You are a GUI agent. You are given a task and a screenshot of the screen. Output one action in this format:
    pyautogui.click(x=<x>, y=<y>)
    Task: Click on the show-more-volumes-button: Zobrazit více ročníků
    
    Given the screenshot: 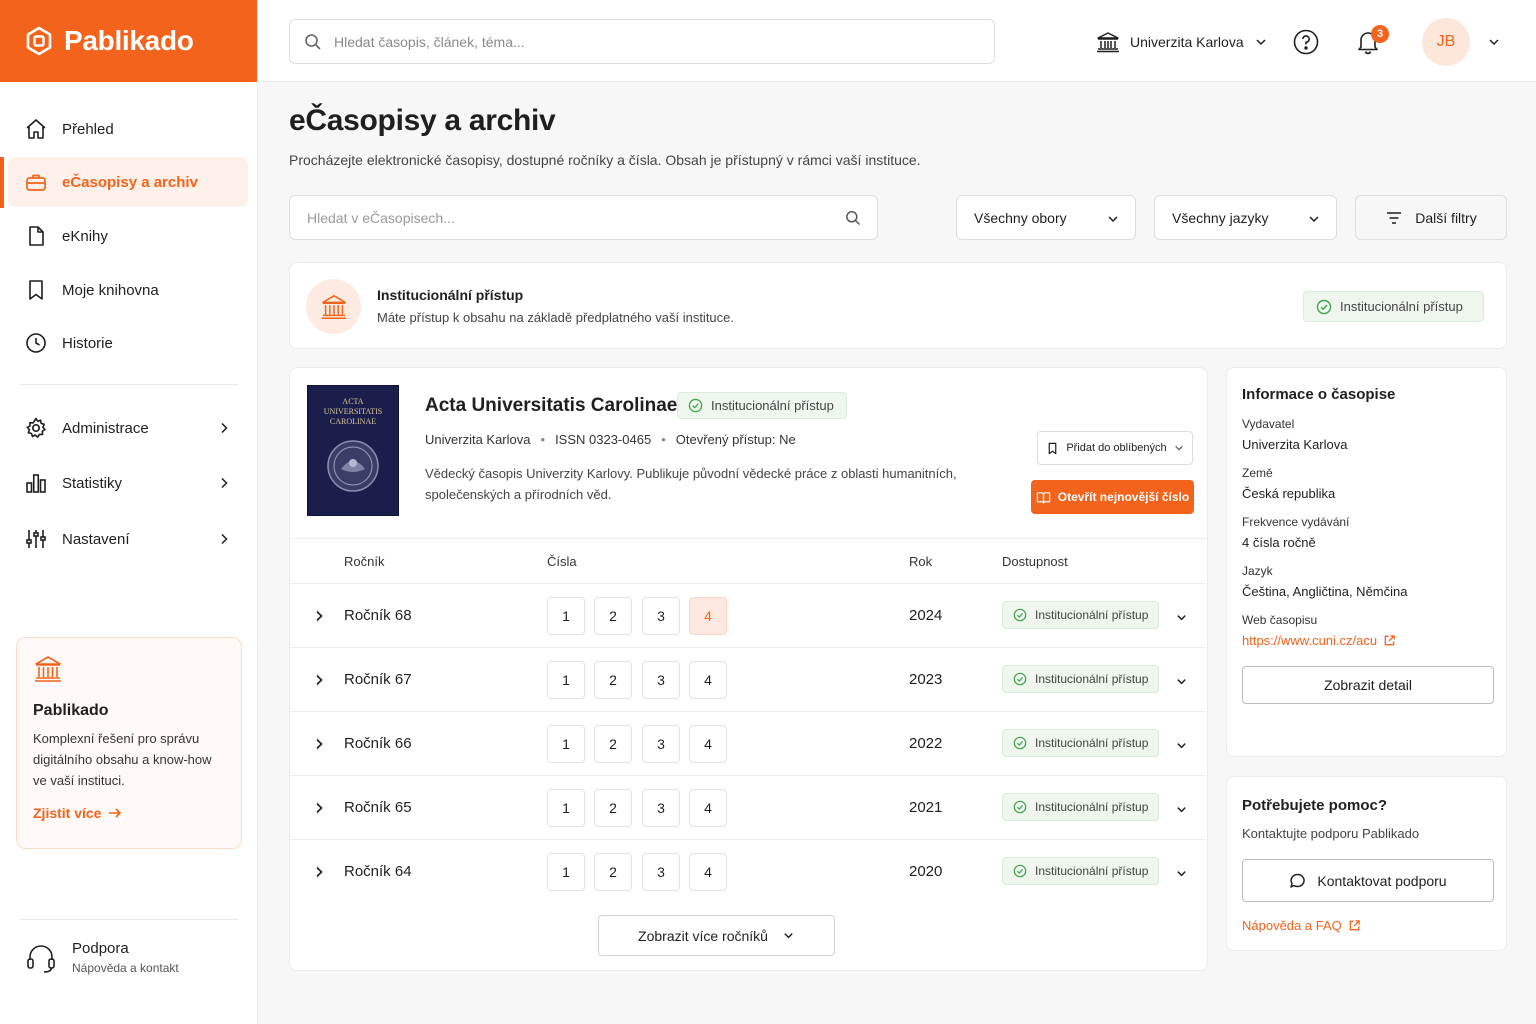 What is the action you would take?
    pyautogui.click(x=716, y=935)
    